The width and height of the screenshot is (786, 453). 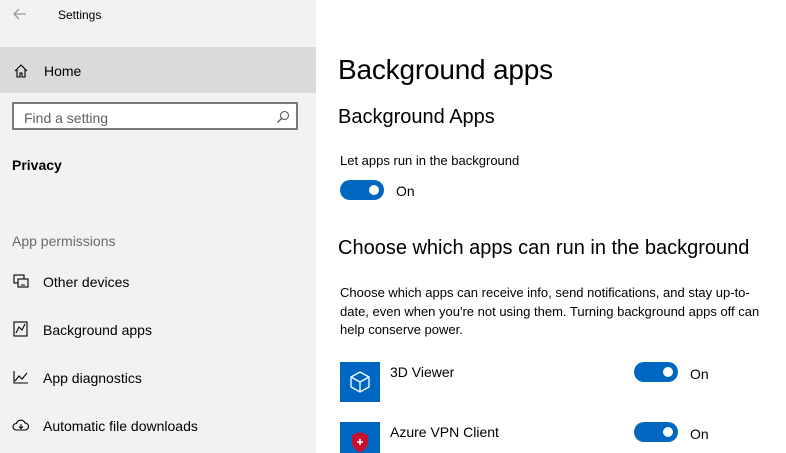 I want to click on sidebar-item-label: Automatic file downloads, so click(x=120, y=426).